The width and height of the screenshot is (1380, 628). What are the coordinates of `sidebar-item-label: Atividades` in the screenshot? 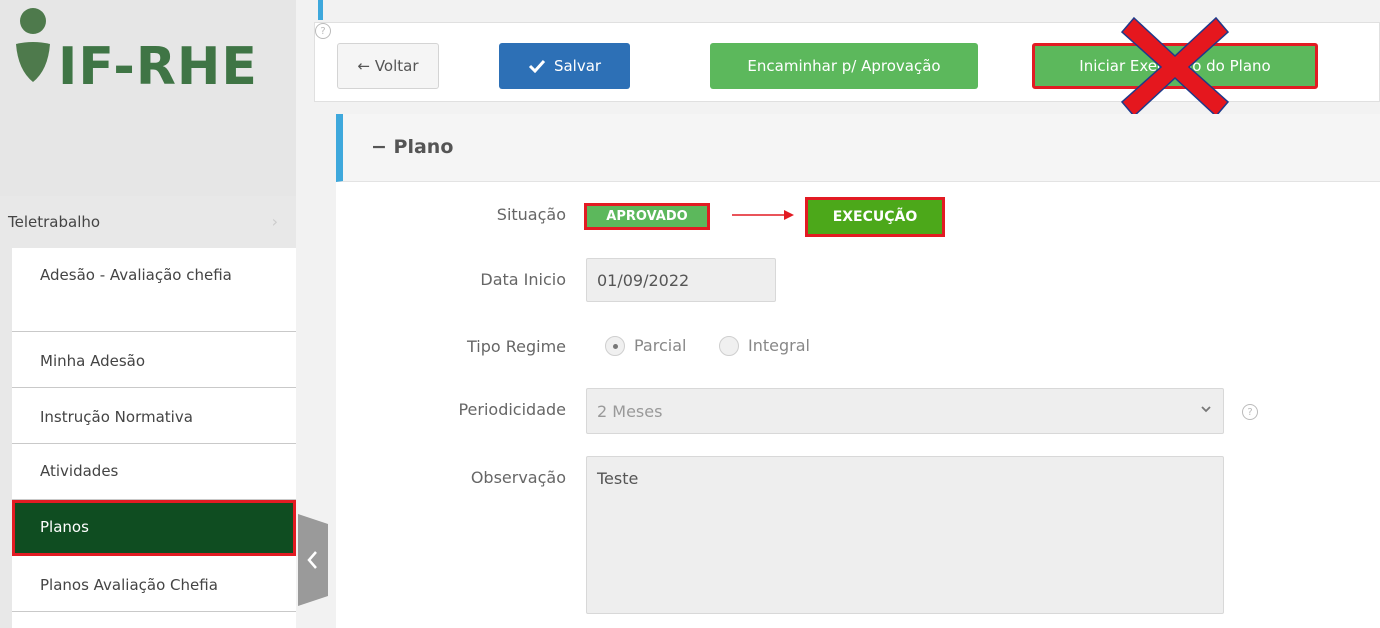 It's located at (79, 471).